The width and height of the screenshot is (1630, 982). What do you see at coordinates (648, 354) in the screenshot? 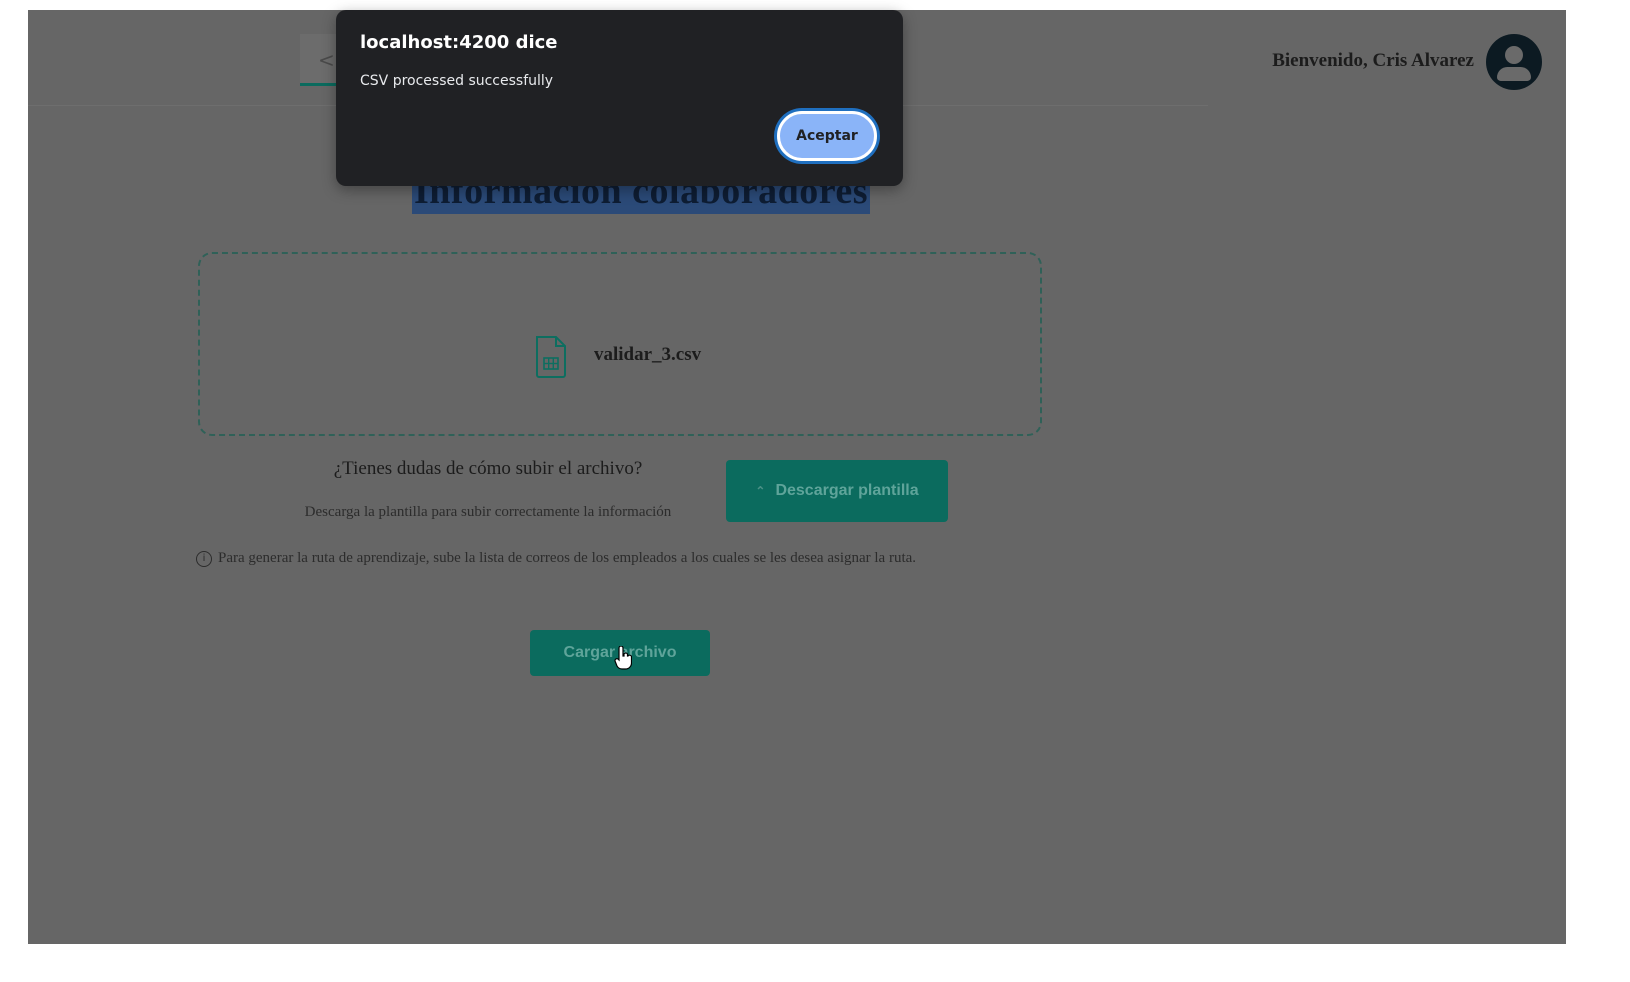
I see `file-name: validar_3.csv` at bounding box center [648, 354].